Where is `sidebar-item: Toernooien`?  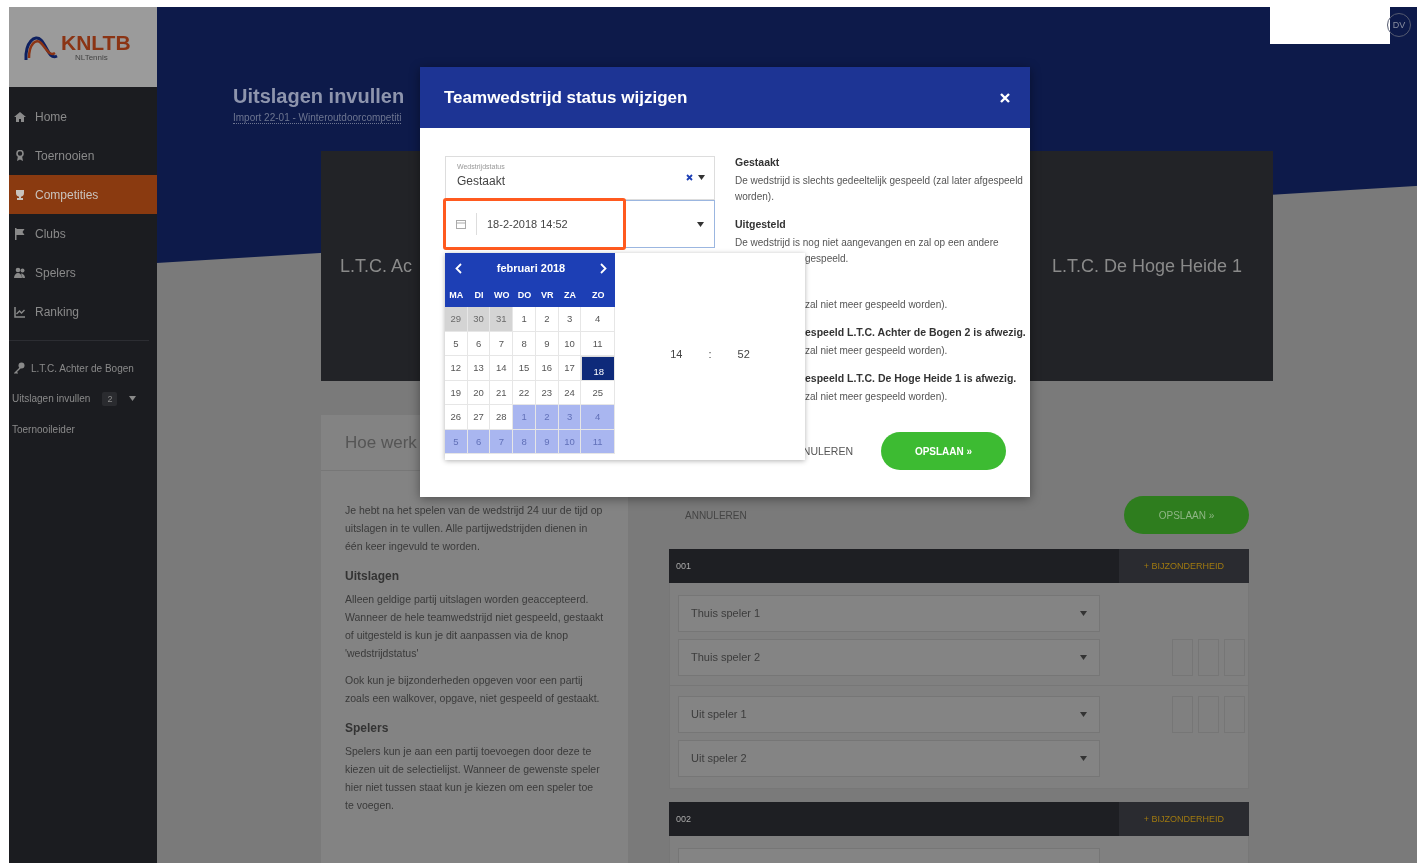
sidebar-item: Toernooien is located at coordinates (83, 155).